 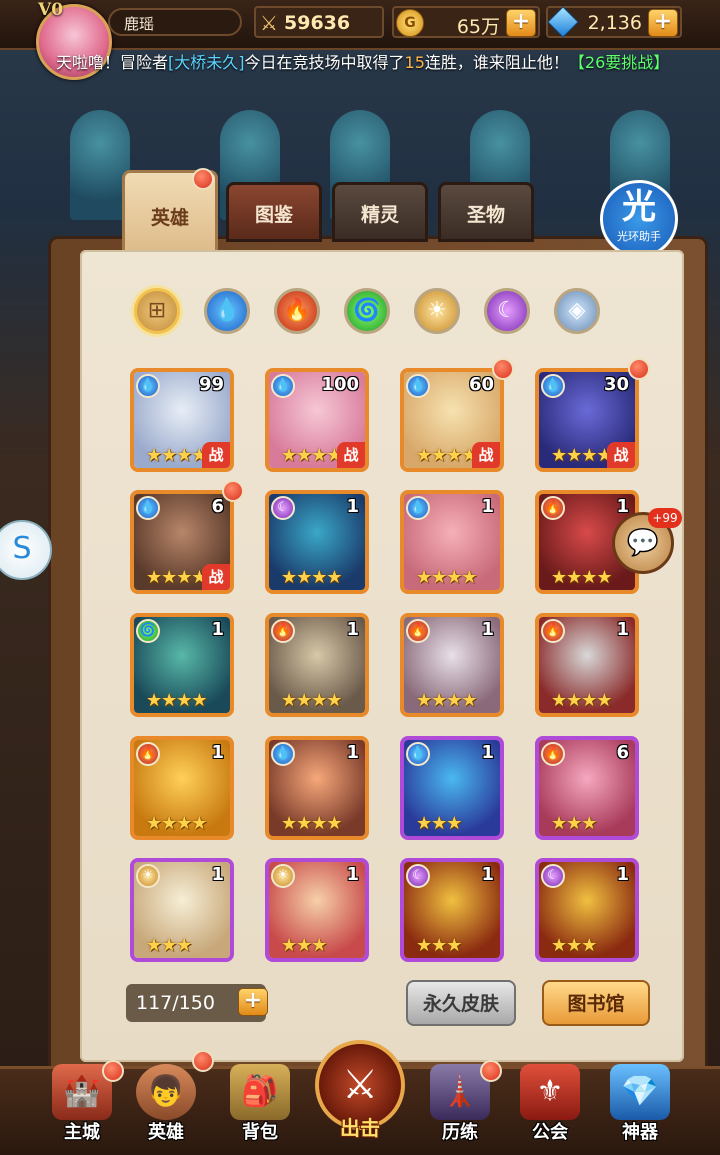 What do you see at coordinates (148, 631) in the screenshot?
I see `wind-element-icon: 🌀` at bounding box center [148, 631].